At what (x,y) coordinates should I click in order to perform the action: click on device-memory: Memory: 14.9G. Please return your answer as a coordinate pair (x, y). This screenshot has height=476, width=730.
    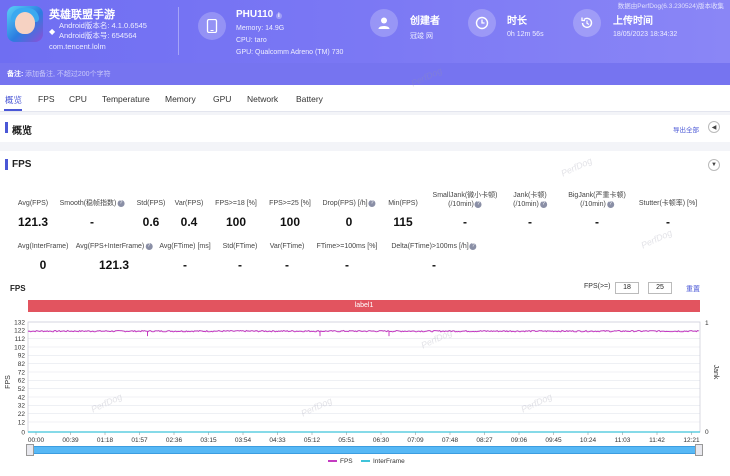
    Looking at the image, I should click on (260, 28).